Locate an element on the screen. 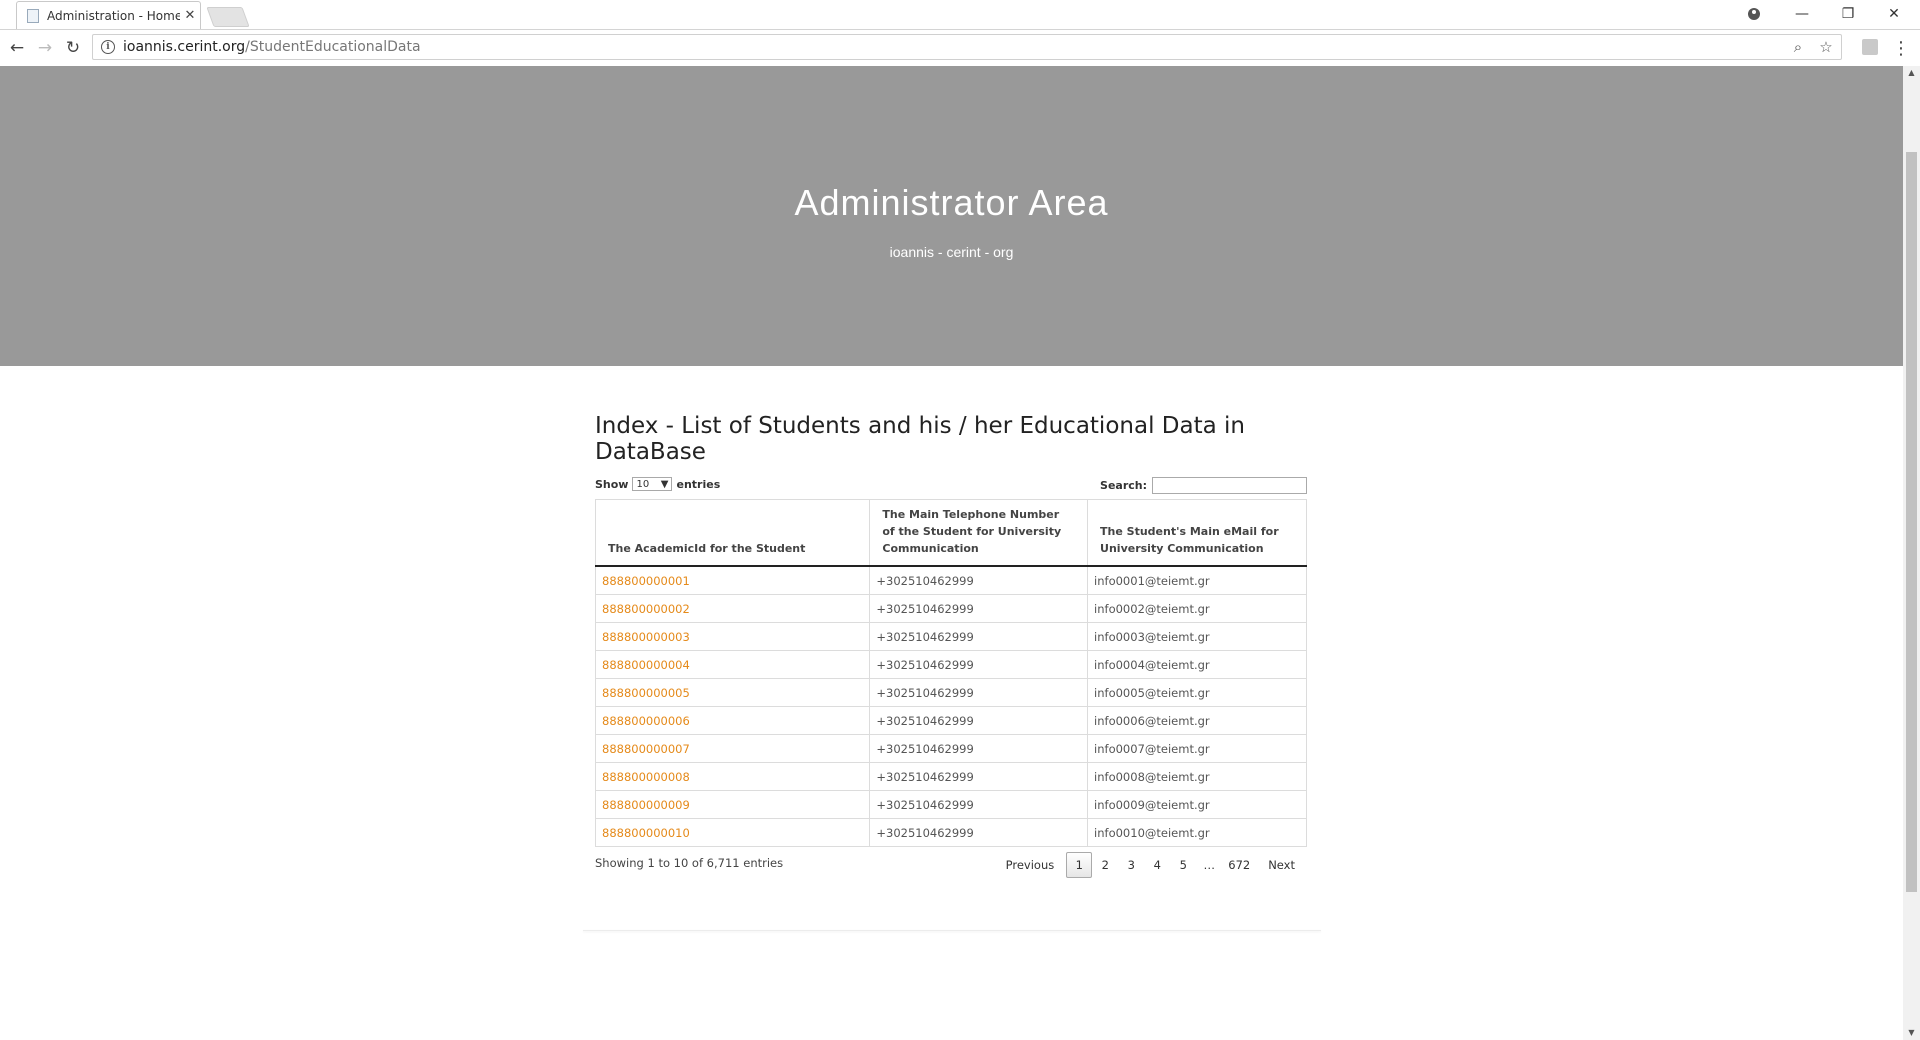 Image resolution: width=1920 pixels, height=1040 pixels. tab-title: Administration - Home - is located at coordinates (113, 15).